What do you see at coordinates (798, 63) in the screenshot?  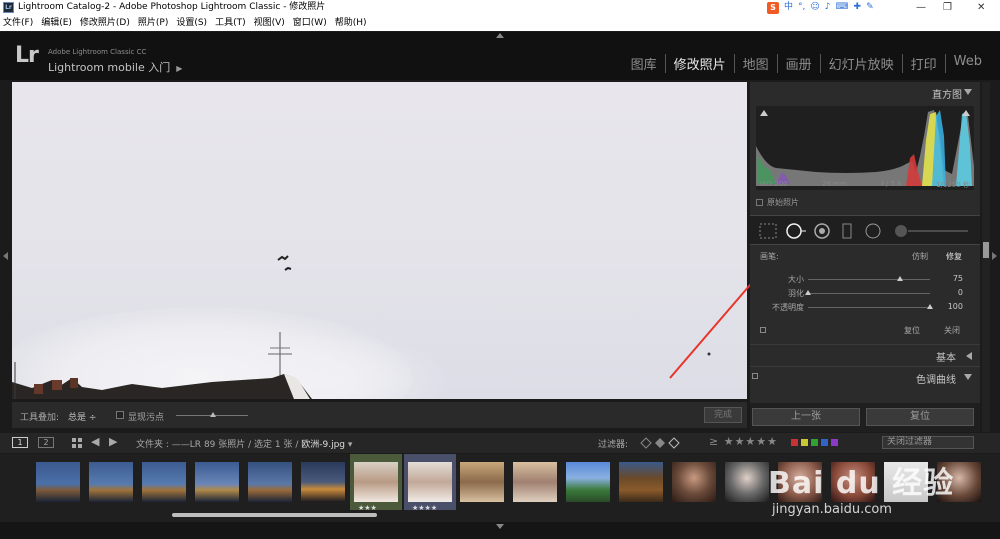 I see `module-book: 画册` at bounding box center [798, 63].